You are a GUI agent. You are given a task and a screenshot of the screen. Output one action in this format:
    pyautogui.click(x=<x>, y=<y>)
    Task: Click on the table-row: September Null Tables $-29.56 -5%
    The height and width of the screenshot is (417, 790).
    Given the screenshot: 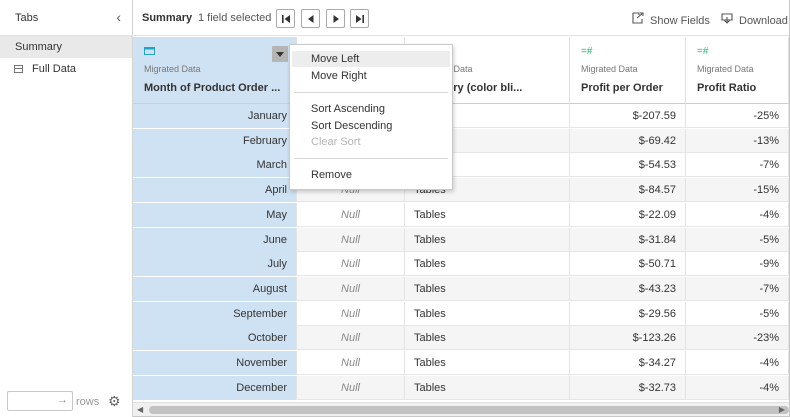 What is the action you would take?
    pyautogui.click(x=461, y=313)
    